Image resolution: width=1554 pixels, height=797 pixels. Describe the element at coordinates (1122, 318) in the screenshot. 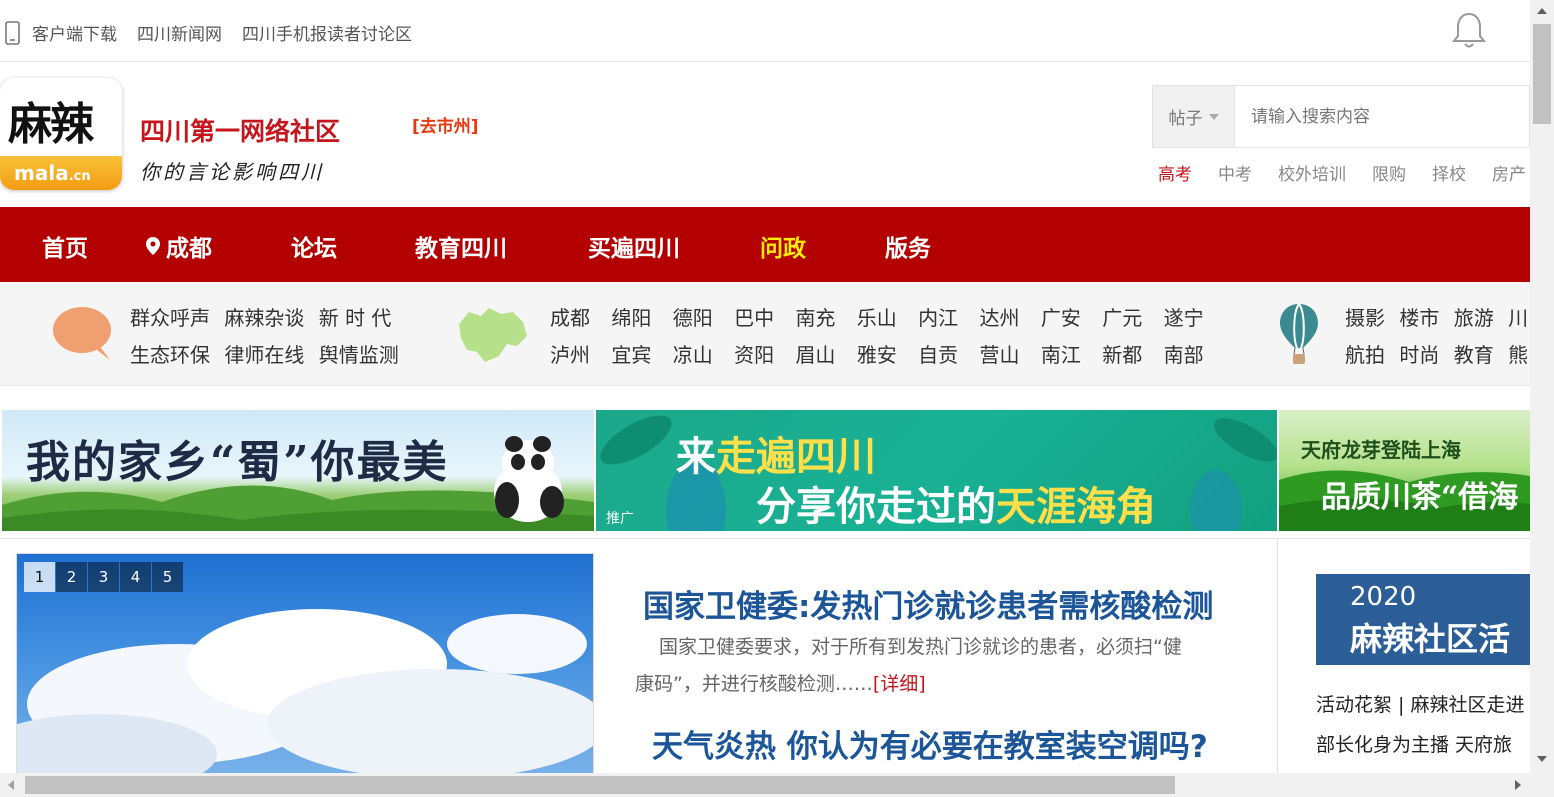

I see `city-link: 广元` at that location.